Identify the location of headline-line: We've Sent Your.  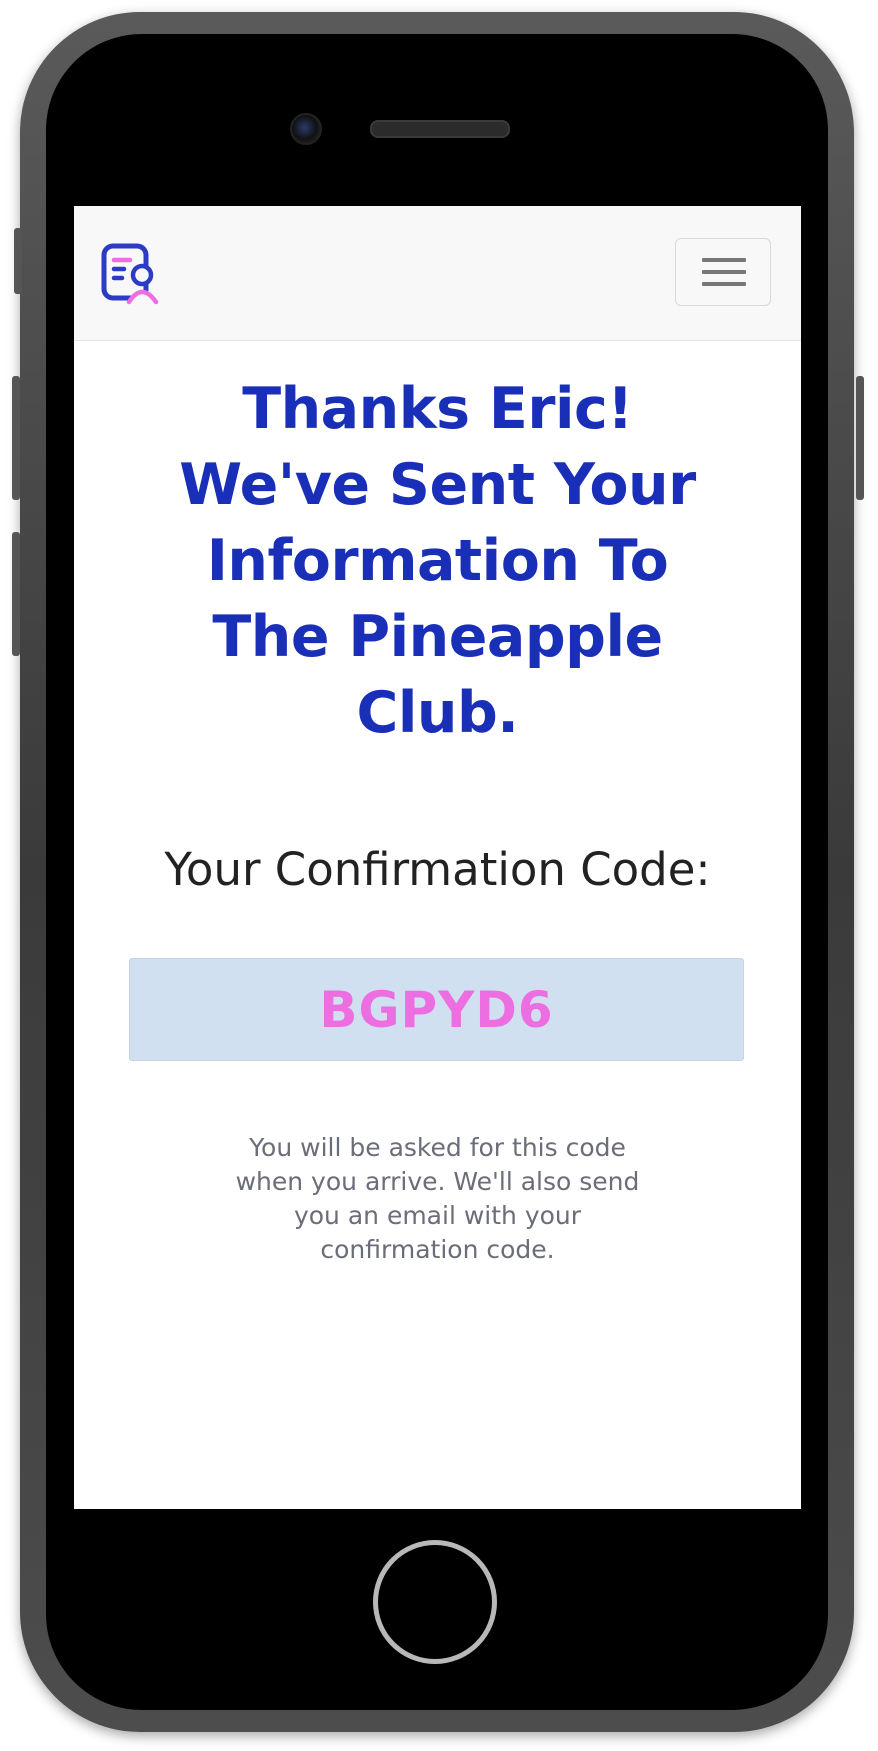
(437, 485).